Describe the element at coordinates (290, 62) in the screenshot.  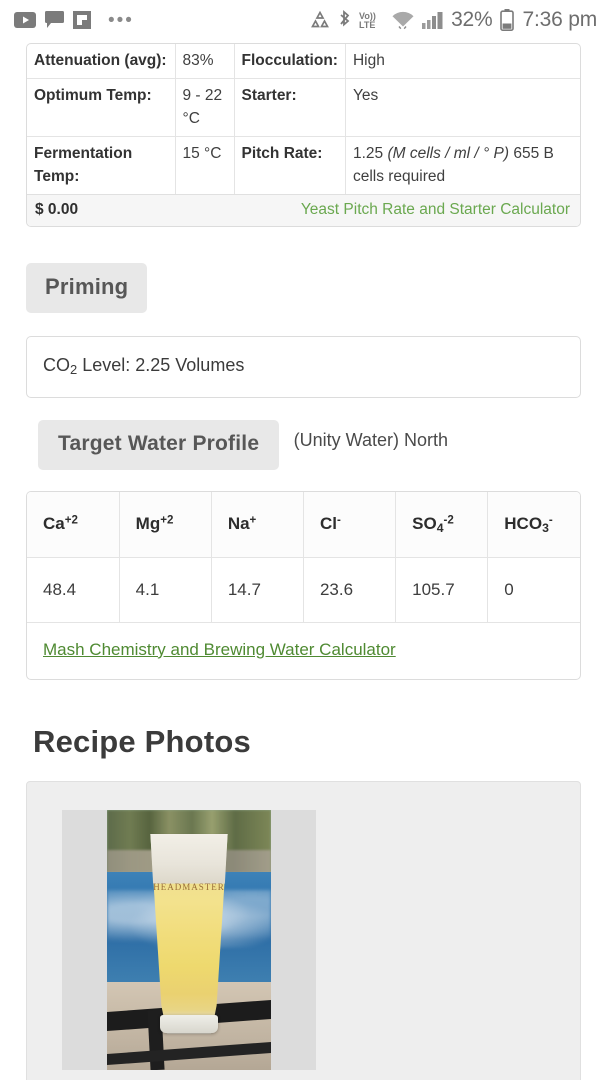
I see `flocculation-label: Flocculation:` at that location.